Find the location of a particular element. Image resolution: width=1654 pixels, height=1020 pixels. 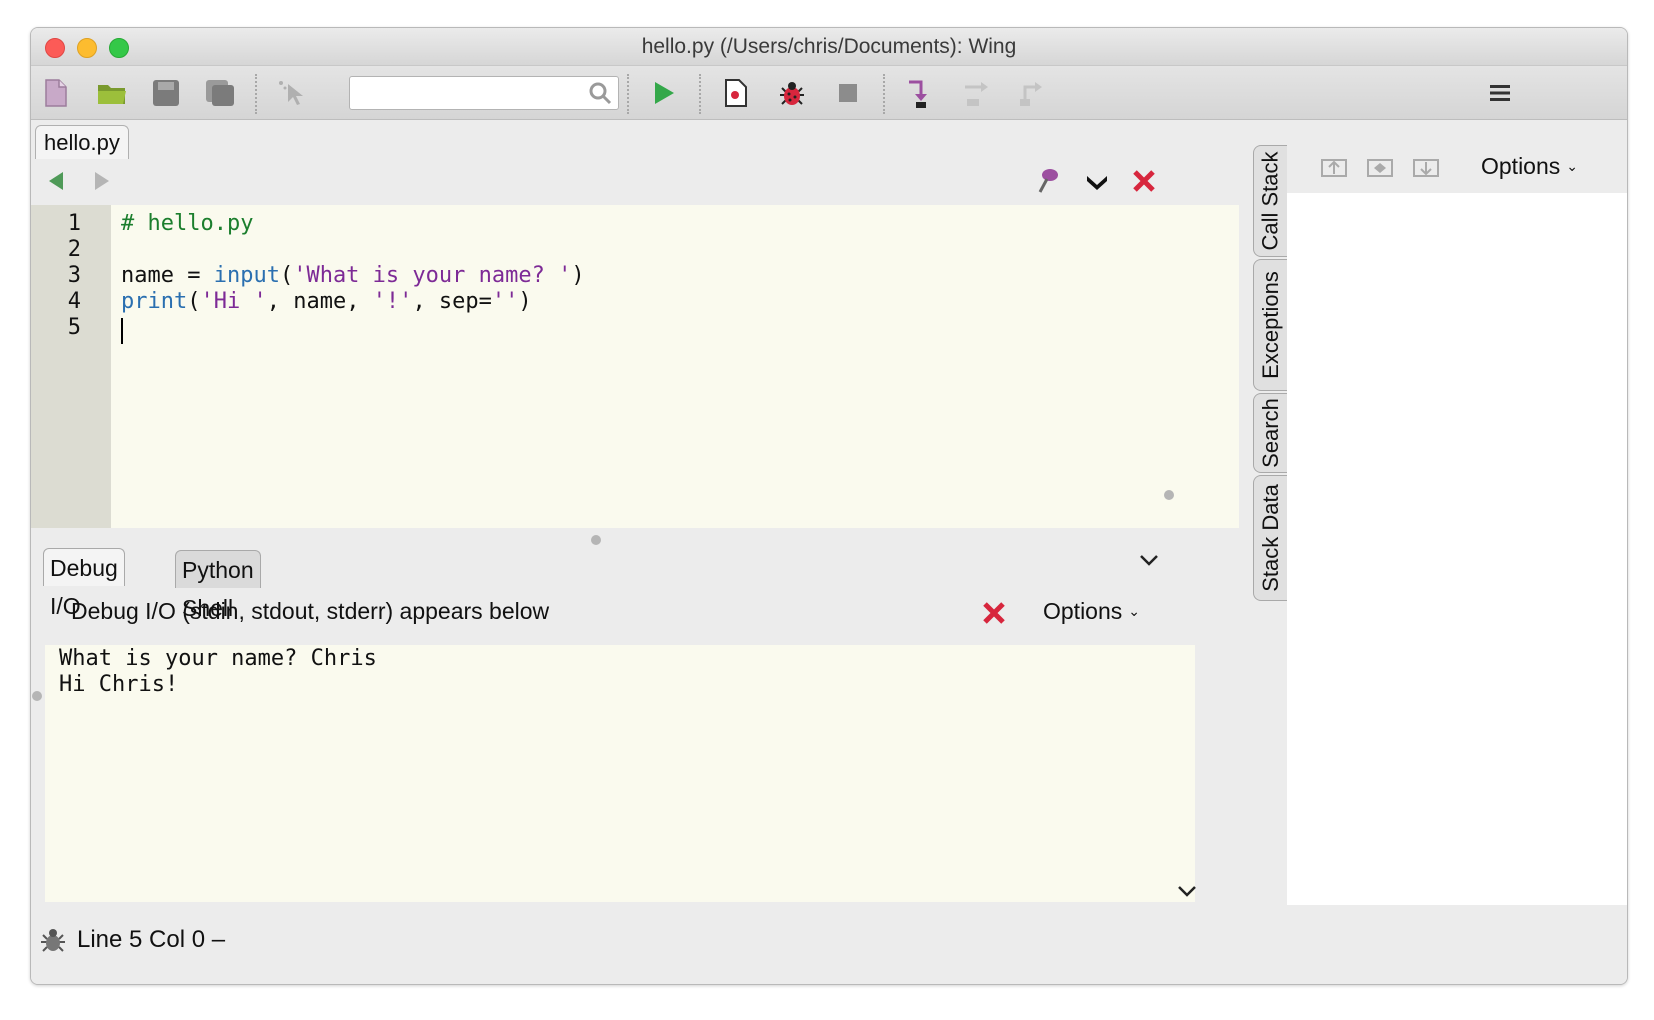

title-bar: hello.py (/Users/chris/Documents): Wing is located at coordinates (829, 47).